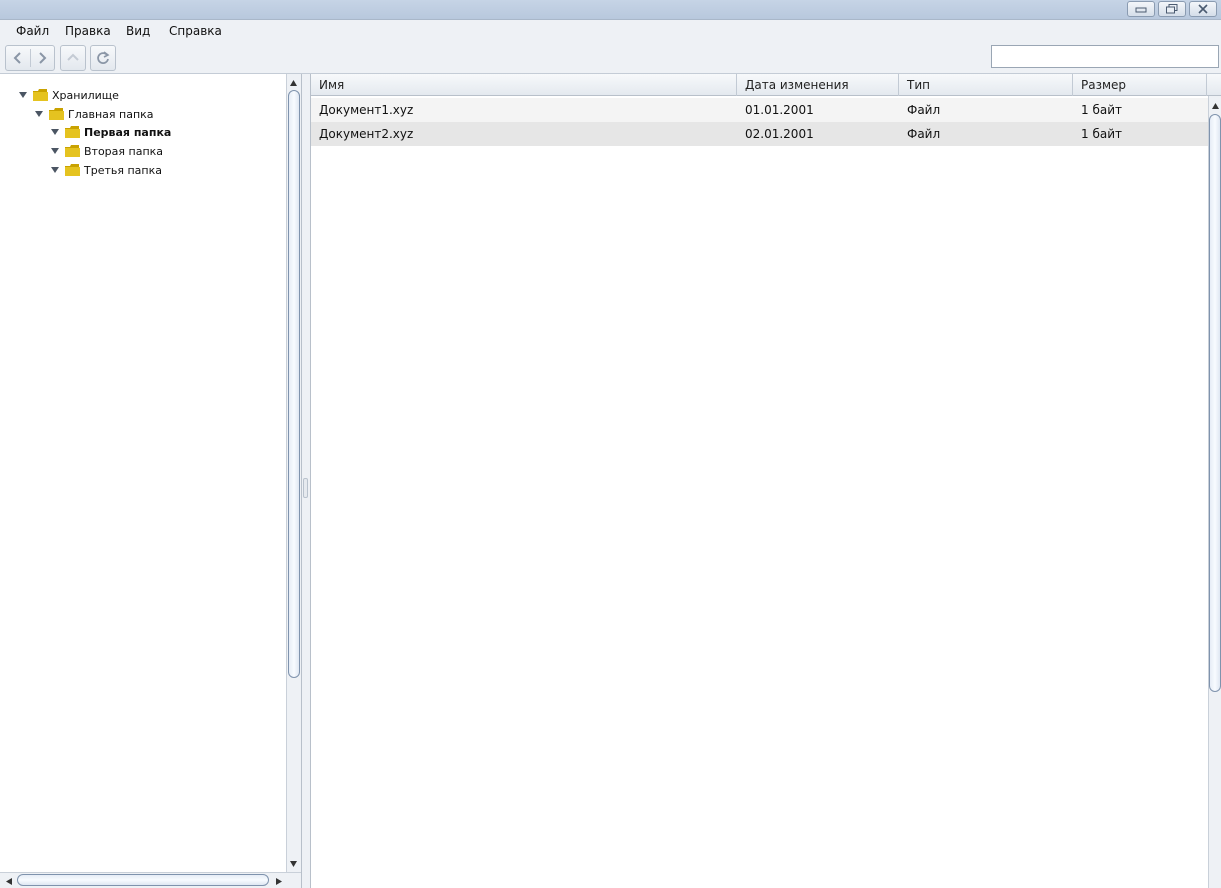 The image size is (1221, 888). I want to click on back-button, so click(18, 58).